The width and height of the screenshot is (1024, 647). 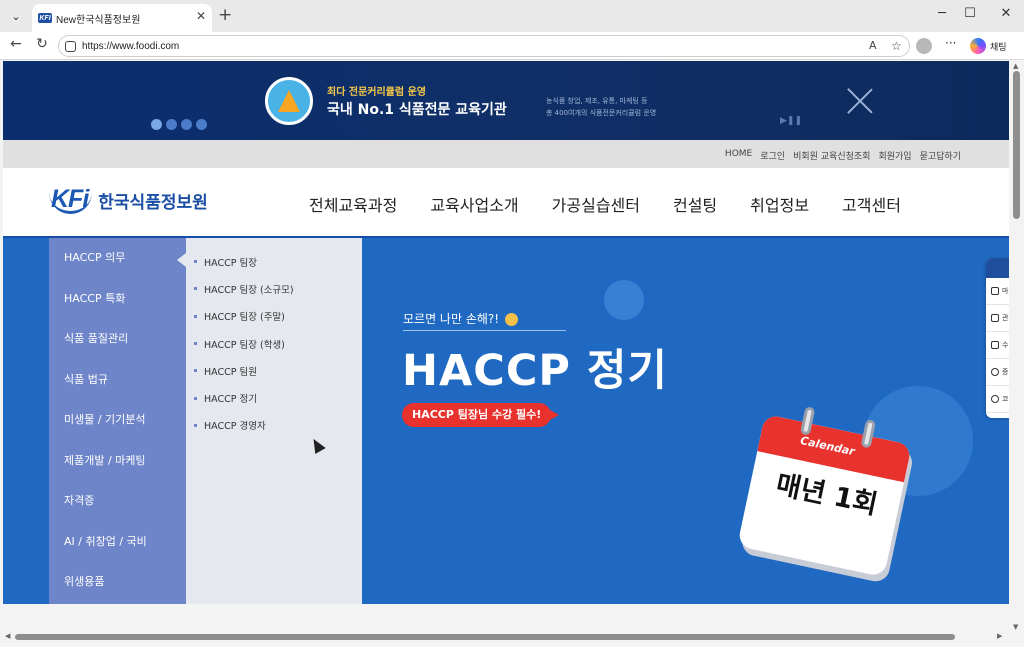 I want to click on submenu-label: HACCP 팀장 (학생), so click(x=244, y=345).